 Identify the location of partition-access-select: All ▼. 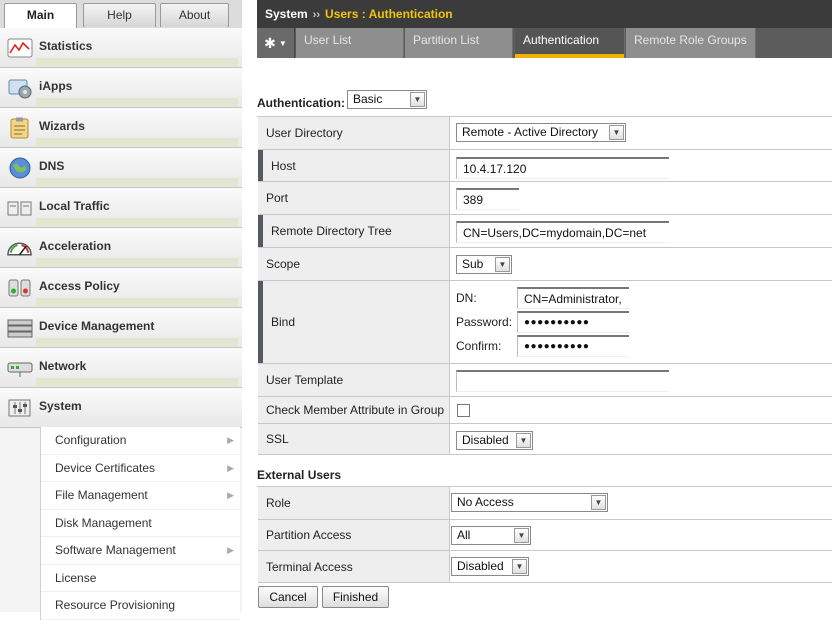
(491, 535).